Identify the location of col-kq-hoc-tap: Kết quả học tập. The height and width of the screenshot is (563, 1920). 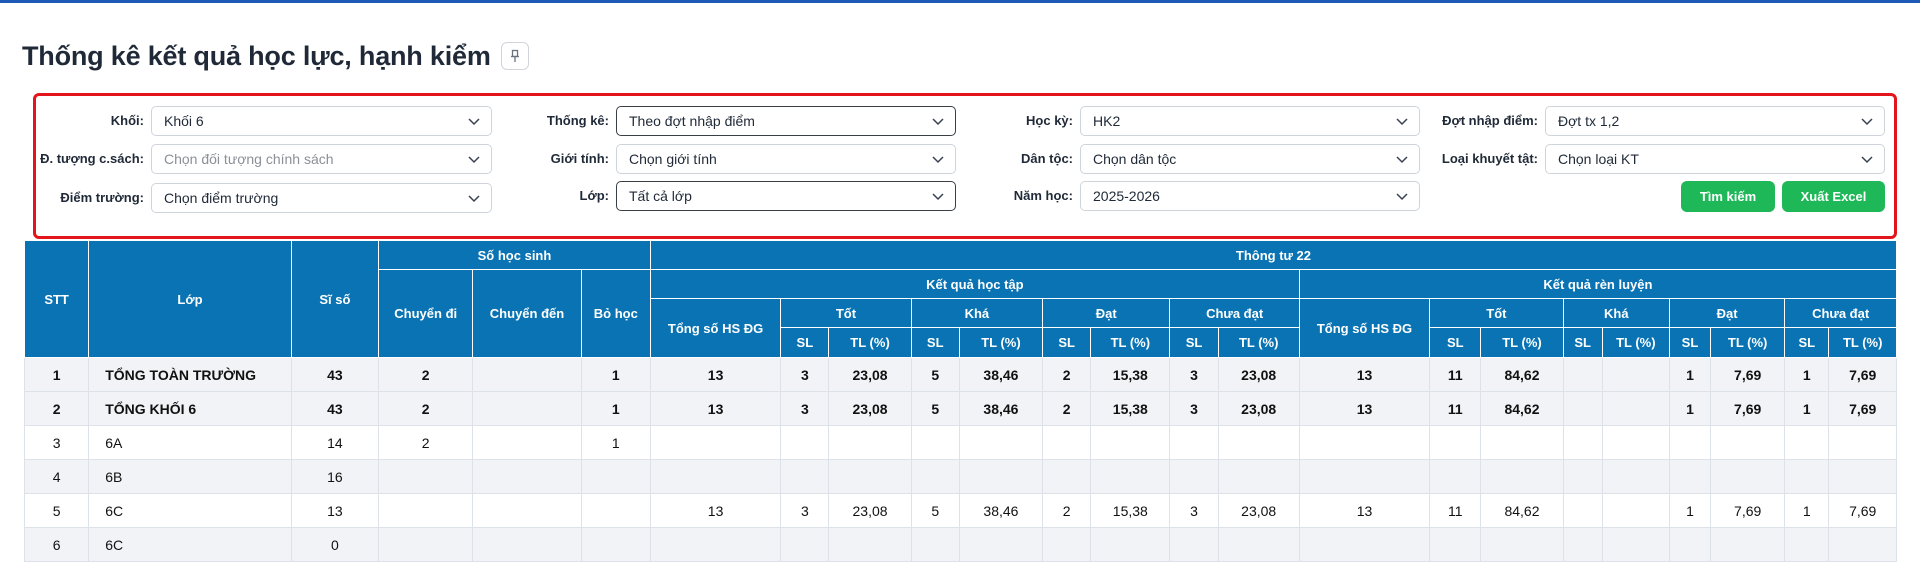
(974, 284).